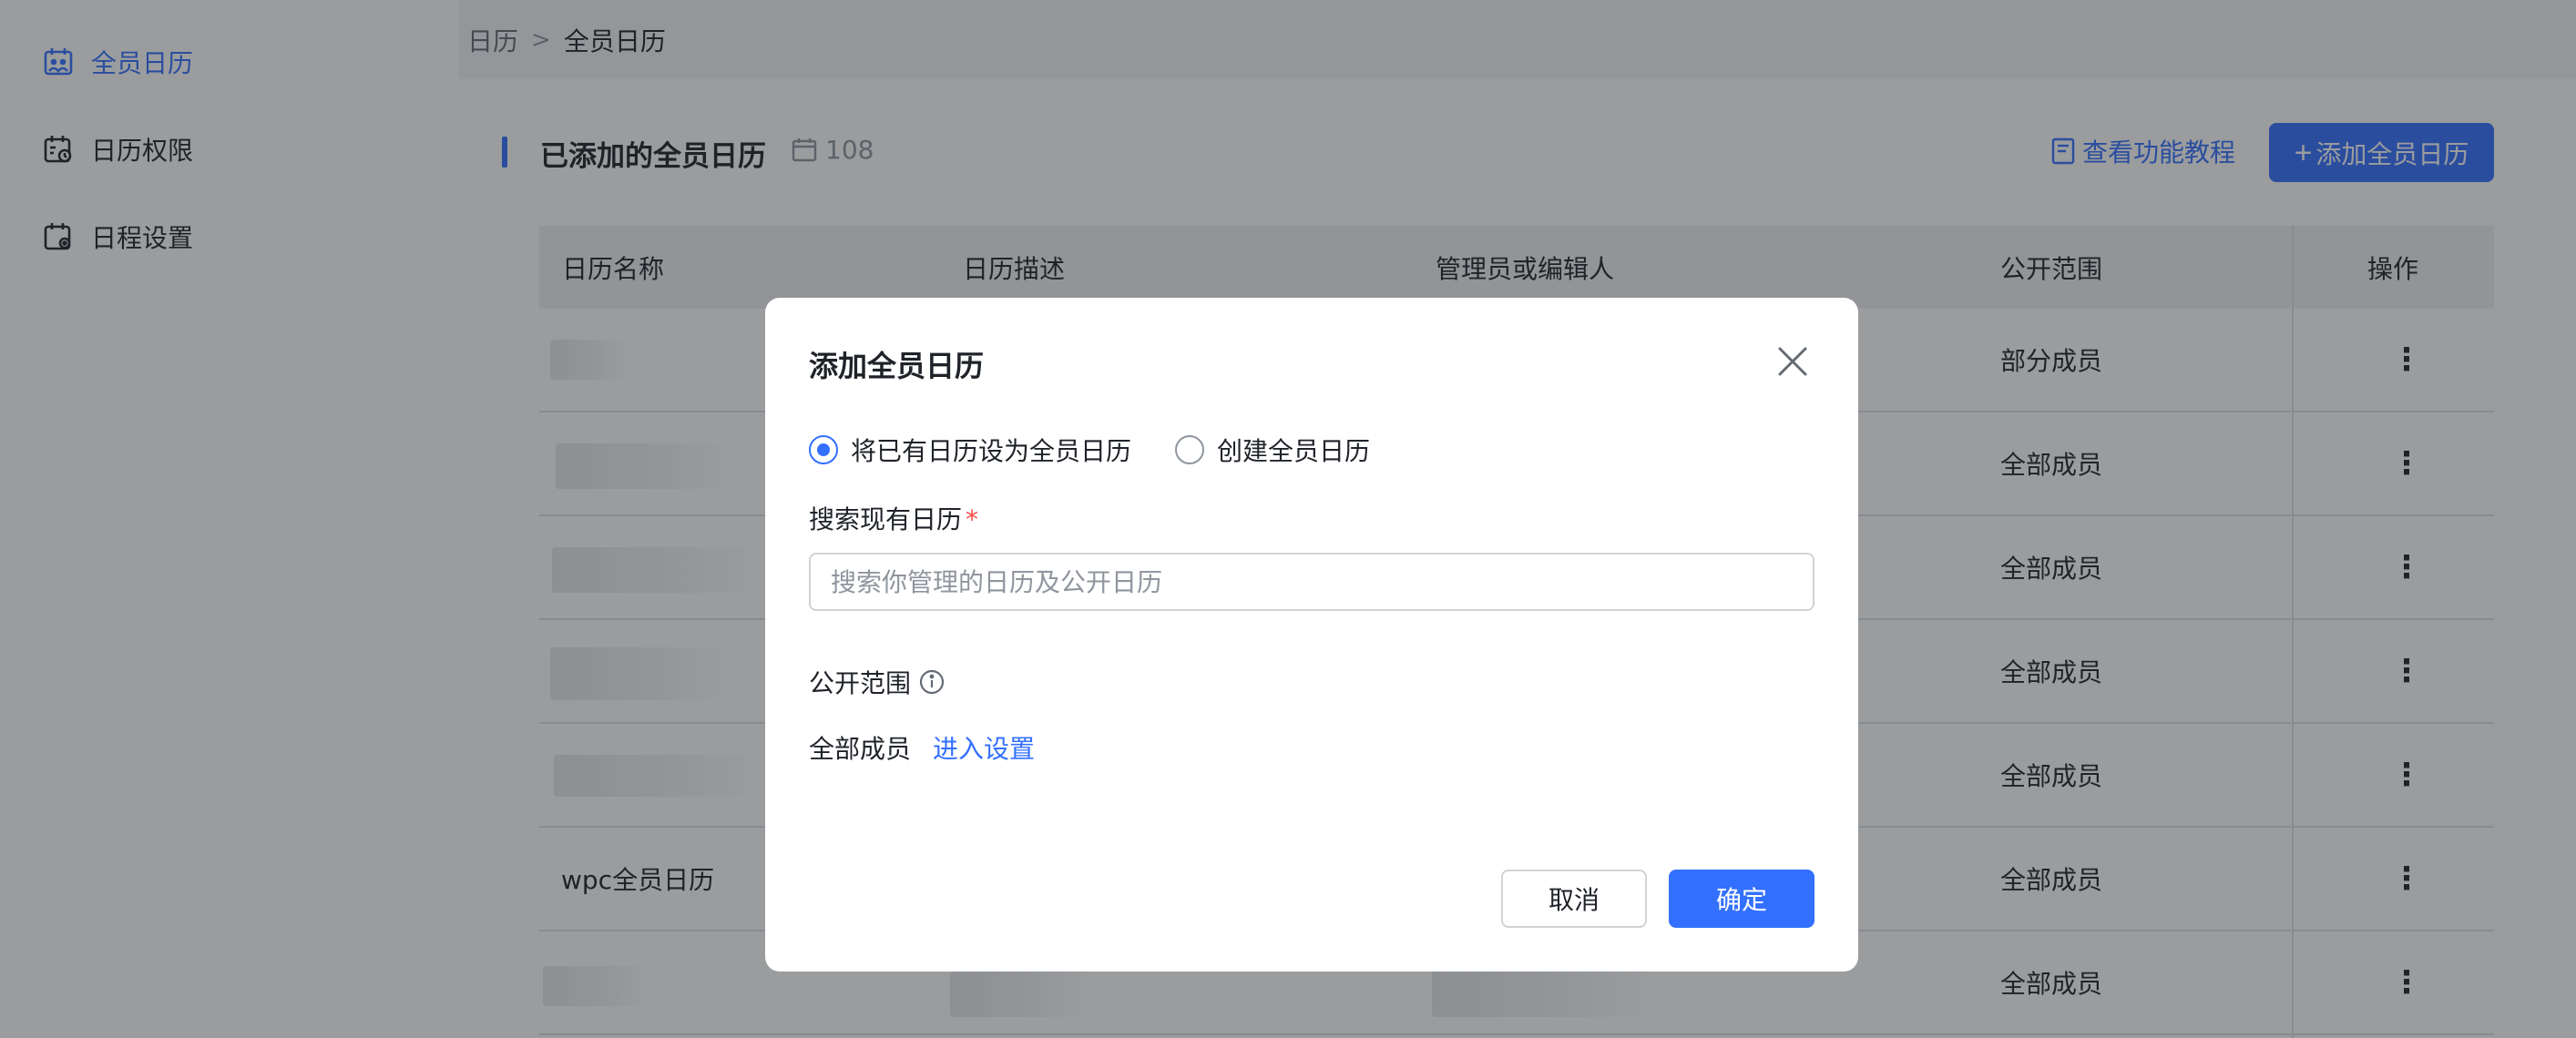 Image resolution: width=2576 pixels, height=1038 pixels. Describe the element at coordinates (1792, 362) in the screenshot. I see `close-icon` at that location.